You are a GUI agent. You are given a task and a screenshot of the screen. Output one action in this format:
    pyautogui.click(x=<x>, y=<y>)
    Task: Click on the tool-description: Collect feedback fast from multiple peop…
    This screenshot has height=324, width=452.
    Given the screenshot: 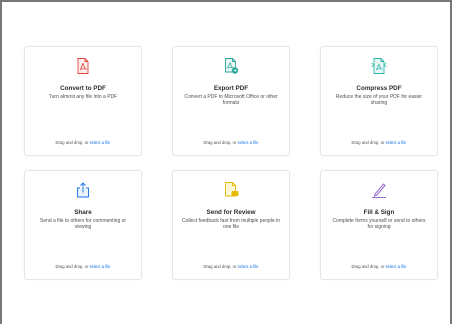 What is the action you would take?
    pyautogui.click(x=231, y=224)
    